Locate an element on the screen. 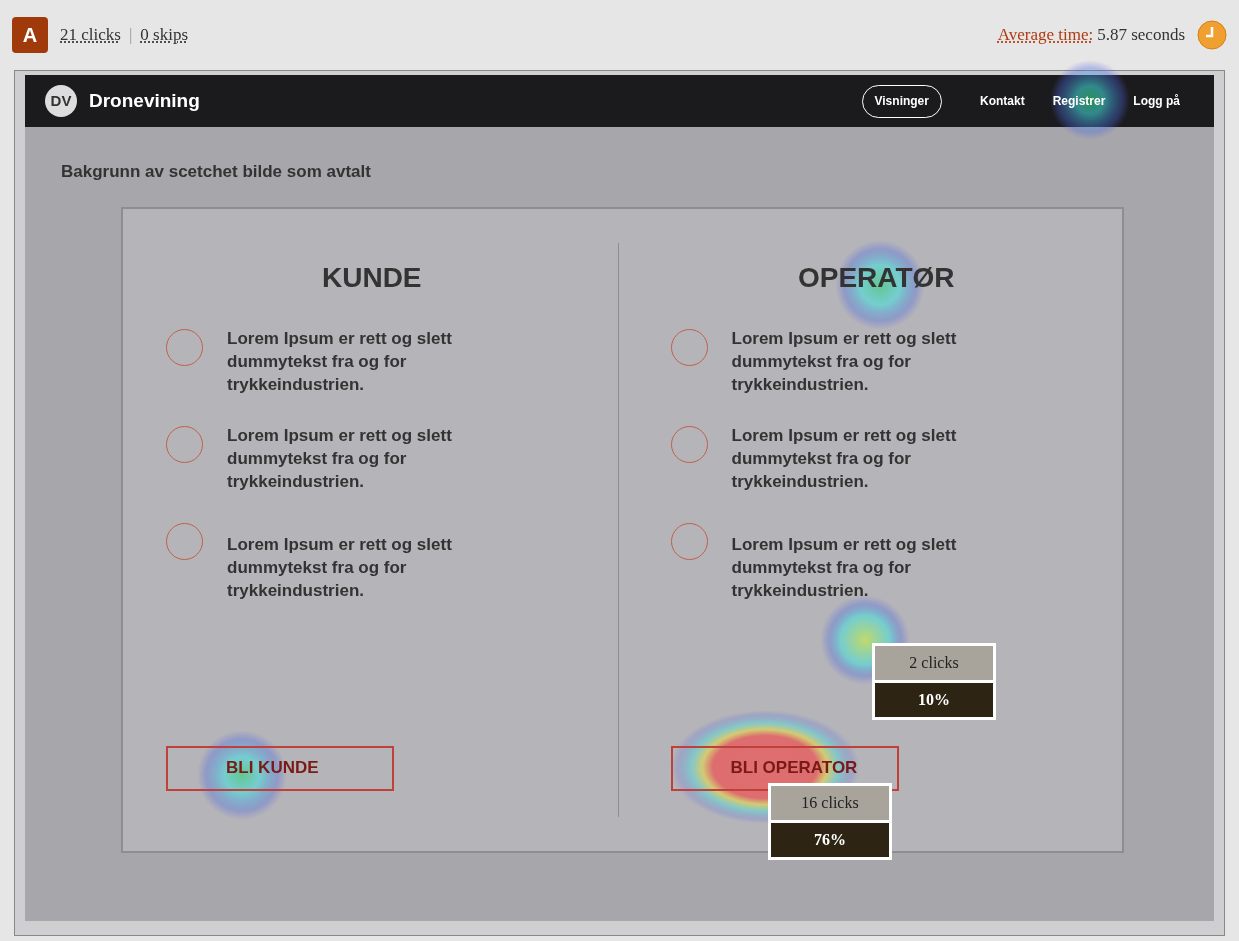 This screenshot has width=1239, height=941. clock-icon is located at coordinates (1212, 35).